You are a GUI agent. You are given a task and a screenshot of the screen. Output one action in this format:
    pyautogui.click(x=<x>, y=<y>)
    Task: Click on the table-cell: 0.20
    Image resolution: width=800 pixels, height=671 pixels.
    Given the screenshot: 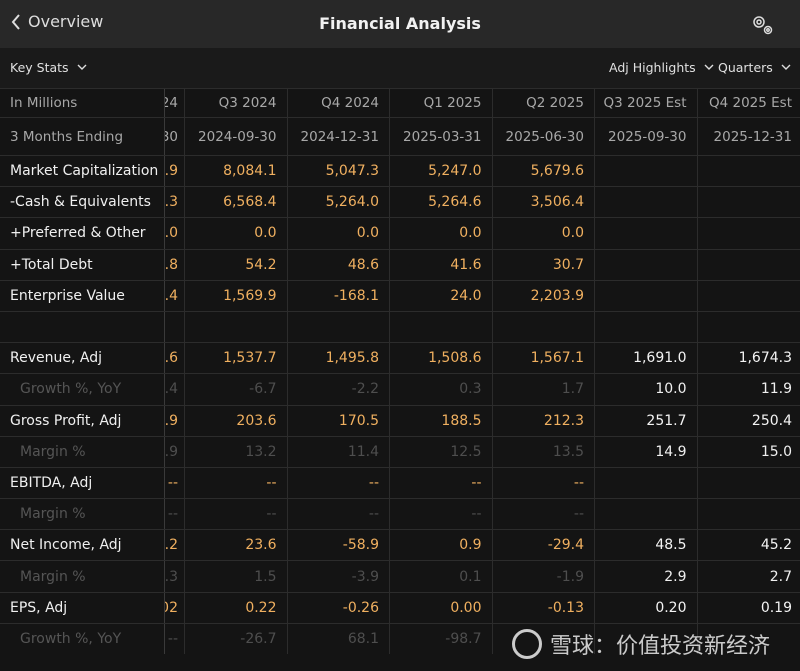 What is the action you would take?
    pyautogui.click(x=646, y=607)
    